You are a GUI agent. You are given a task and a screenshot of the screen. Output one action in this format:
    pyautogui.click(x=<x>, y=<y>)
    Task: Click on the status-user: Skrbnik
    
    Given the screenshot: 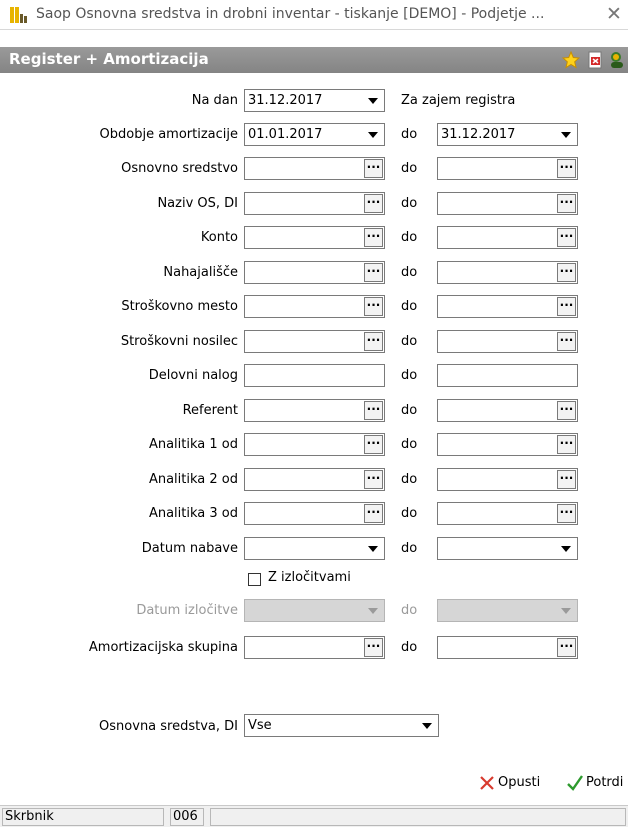 What is the action you would take?
    pyautogui.click(x=83, y=817)
    